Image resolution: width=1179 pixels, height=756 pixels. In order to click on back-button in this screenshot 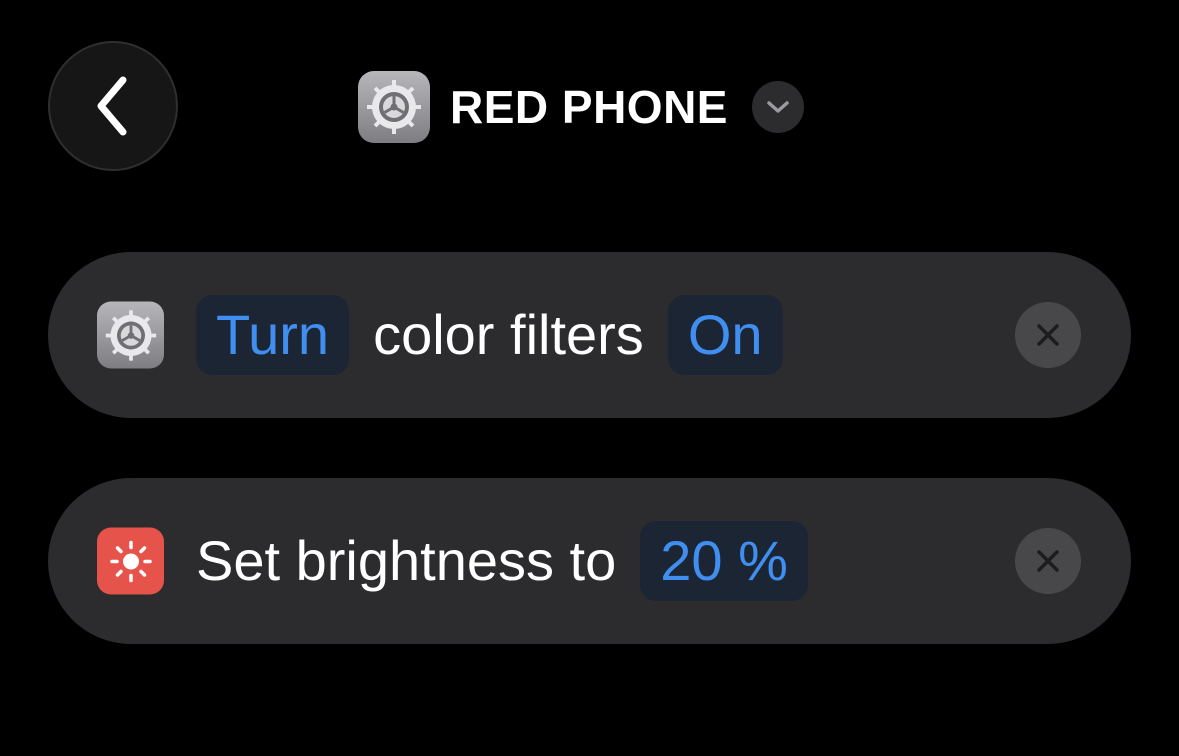, I will do `click(113, 106)`.